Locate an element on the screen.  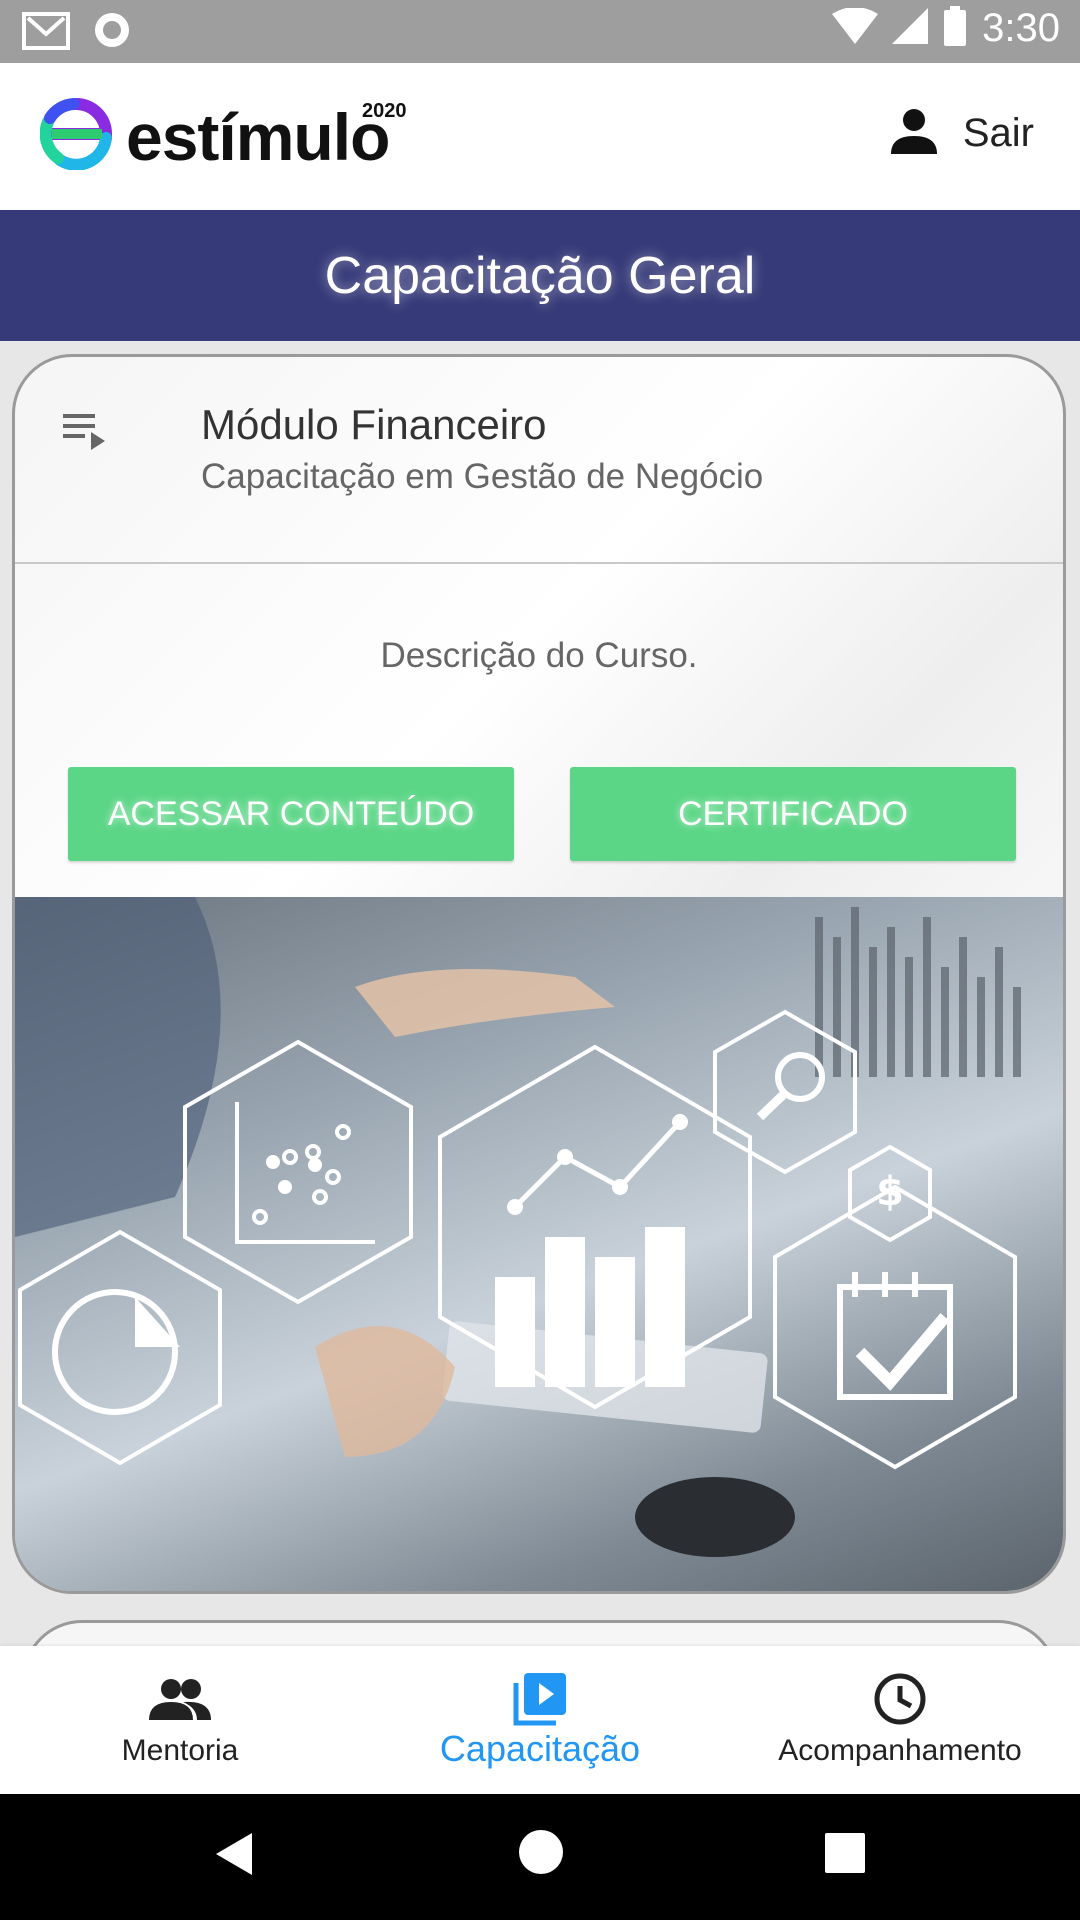
logo-mark-icon is located at coordinates (76, 136).